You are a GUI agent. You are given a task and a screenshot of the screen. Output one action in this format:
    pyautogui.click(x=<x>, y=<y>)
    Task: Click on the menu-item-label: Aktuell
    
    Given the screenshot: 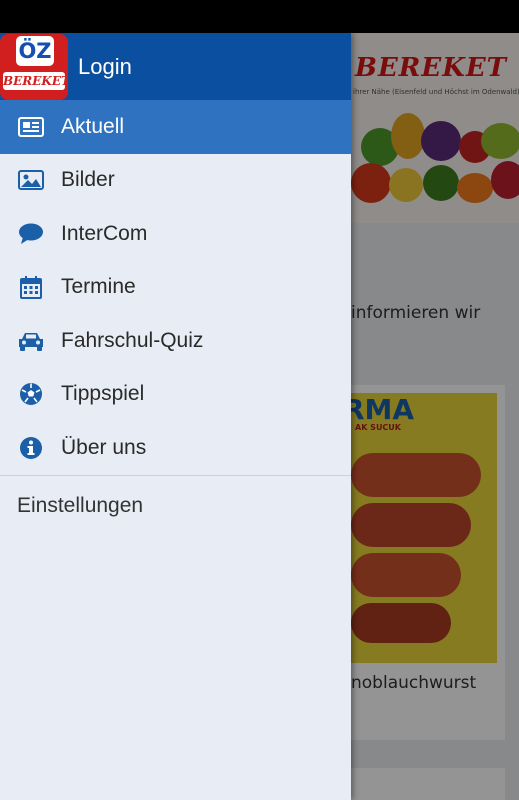 What is the action you would take?
    pyautogui.click(x=93, y=126)
    